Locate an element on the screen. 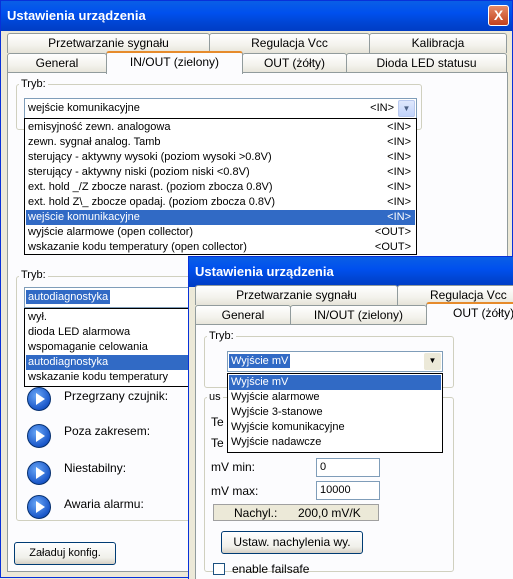  set-slope-button: Ustaw. nachylenia wy. is located at coordinates (292, 542).